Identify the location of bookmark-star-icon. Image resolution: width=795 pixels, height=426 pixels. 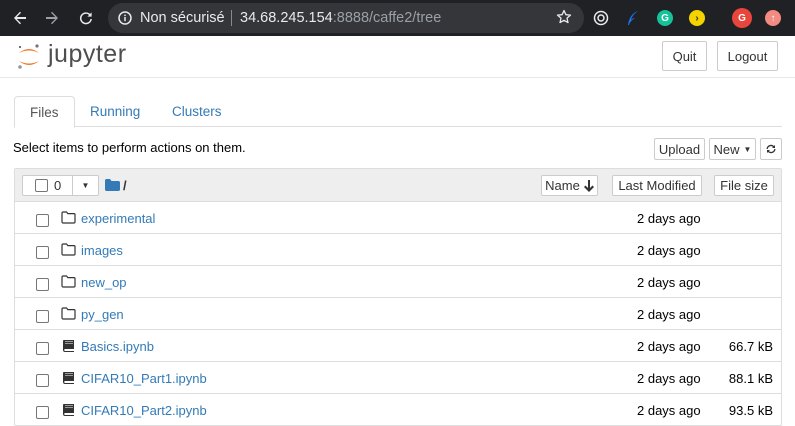
(564, 17).